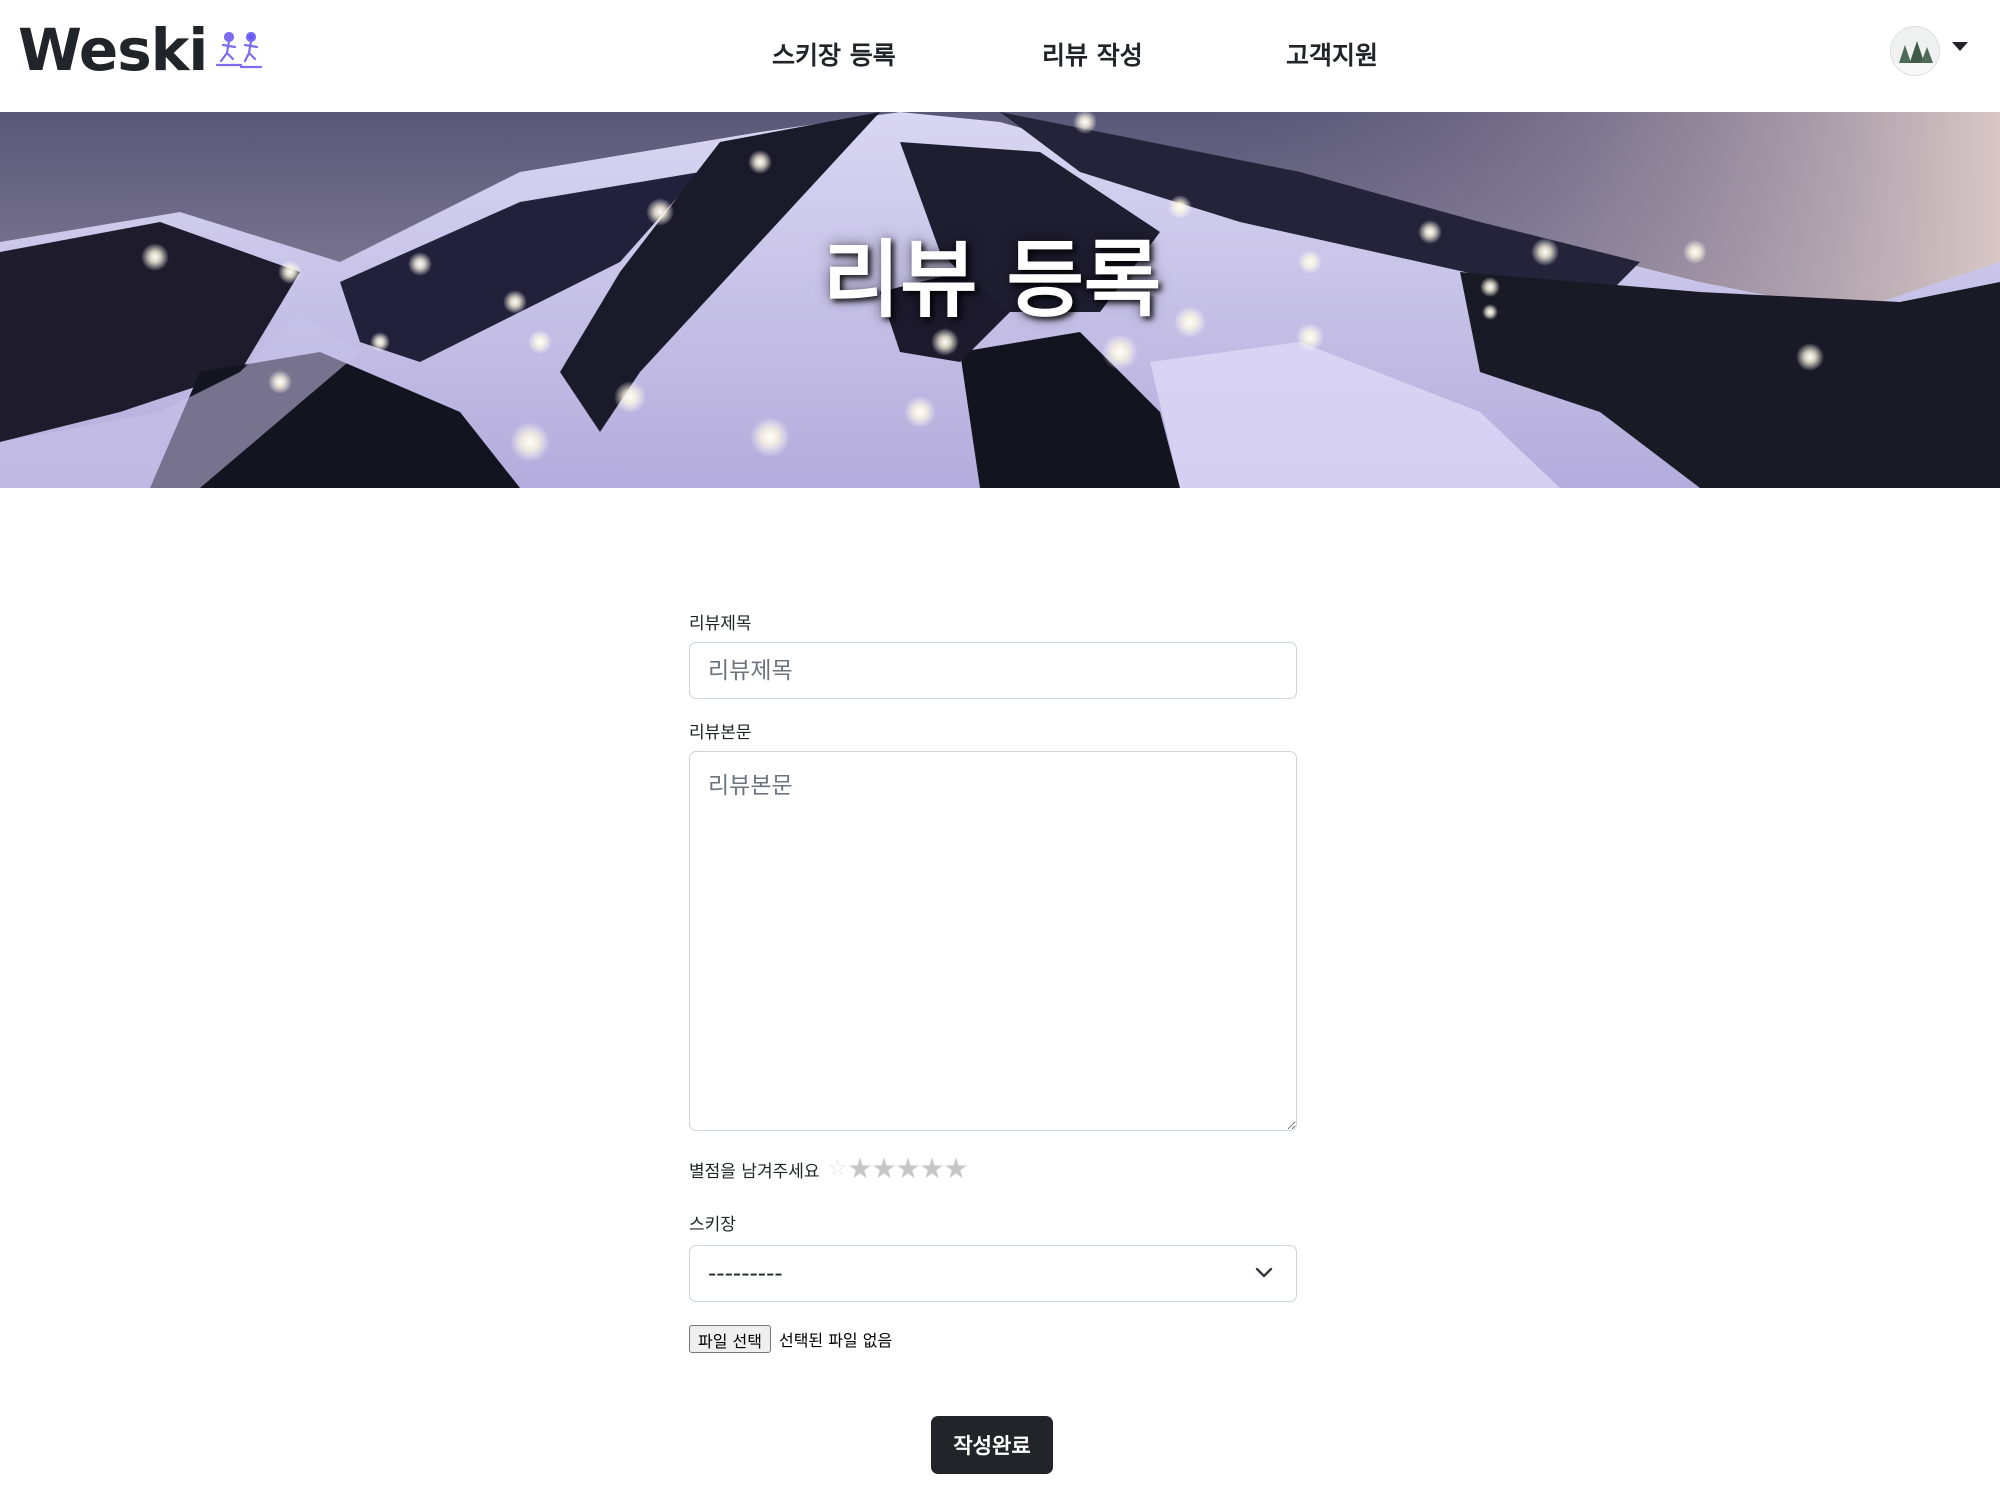 The height and width of the screenshot is (1494, 2000). What do you see at coordinates (239, 53) in the screenshot?
I see `skier-logo-icon` at bounding box center [239, 53].